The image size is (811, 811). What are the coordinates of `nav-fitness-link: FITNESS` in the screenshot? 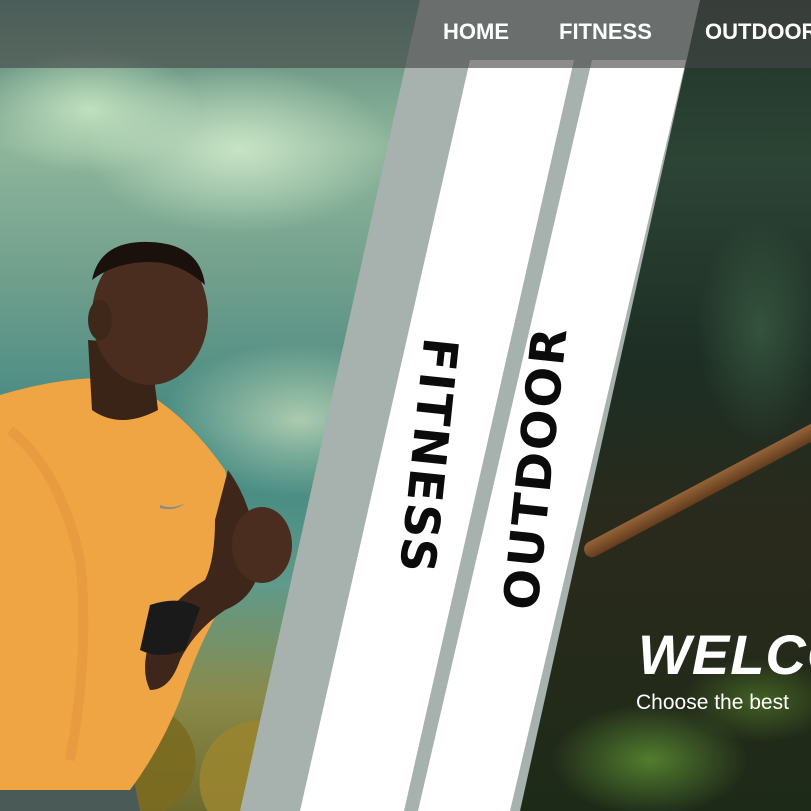 It's located at (605, 32).